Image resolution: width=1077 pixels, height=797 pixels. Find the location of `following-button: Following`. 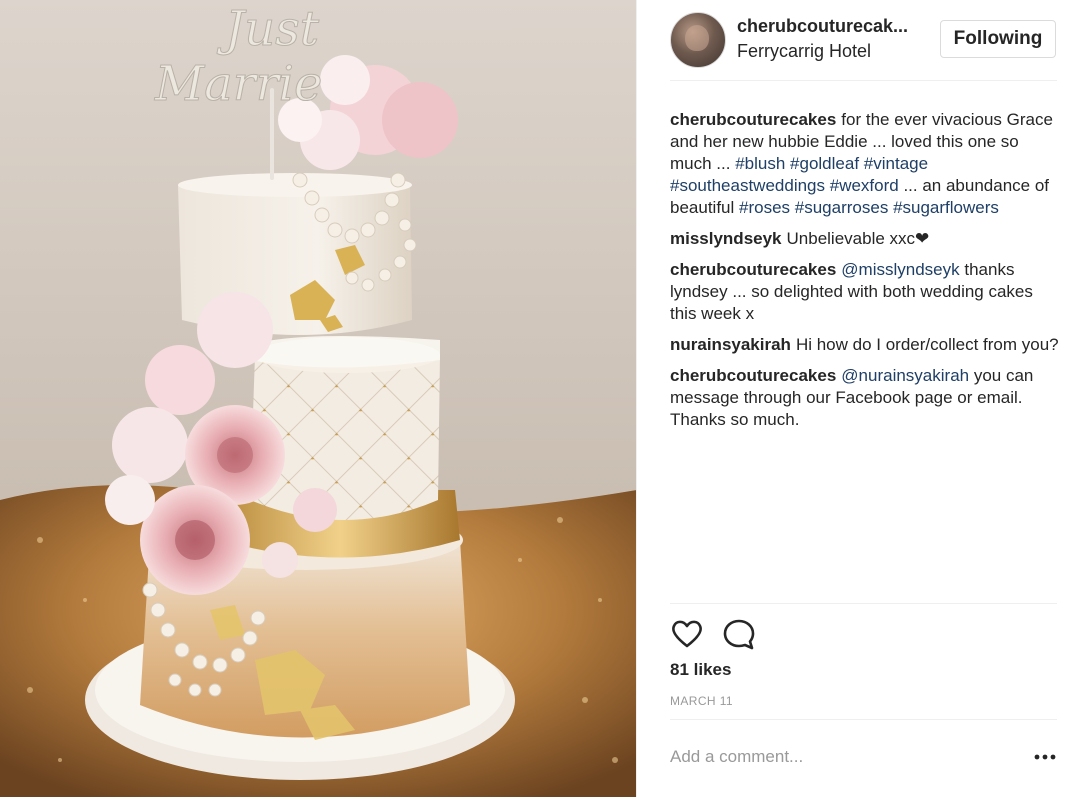

following-button: Following is located at coordinates (998, 39).